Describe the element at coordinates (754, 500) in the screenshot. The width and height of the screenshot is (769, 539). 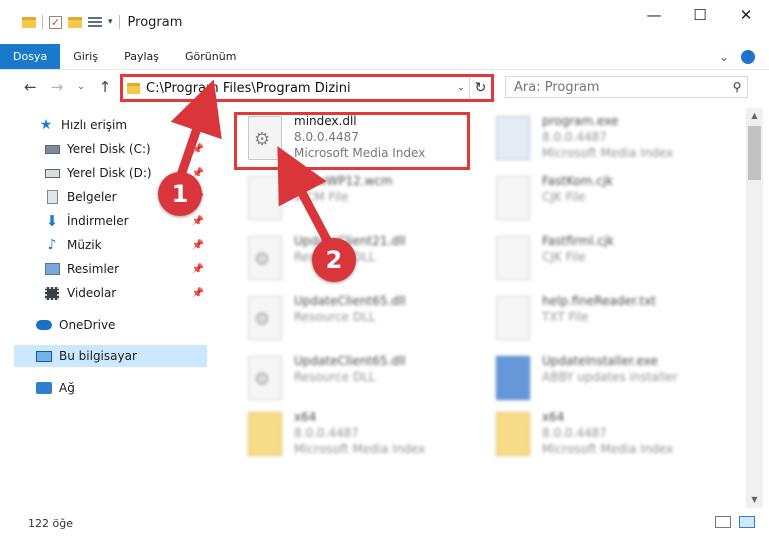
I see `scroll-down-arrow-icon: ▼` at that location.